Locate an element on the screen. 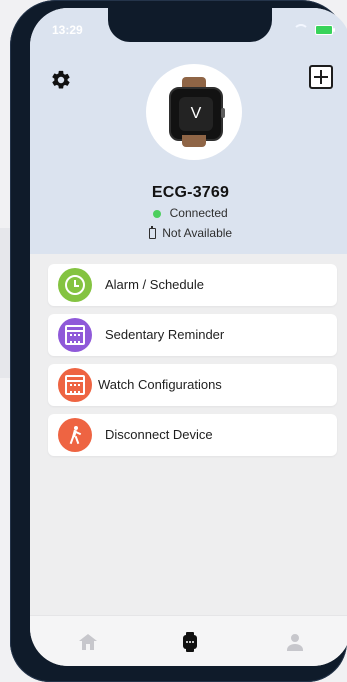  watch-icon is located at coordinates (190, 642).